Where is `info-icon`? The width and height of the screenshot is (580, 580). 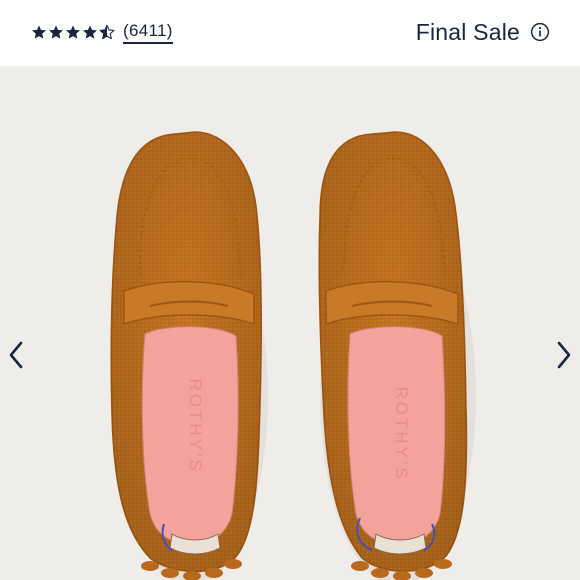
info-icon is located at coordinates (540, 32).